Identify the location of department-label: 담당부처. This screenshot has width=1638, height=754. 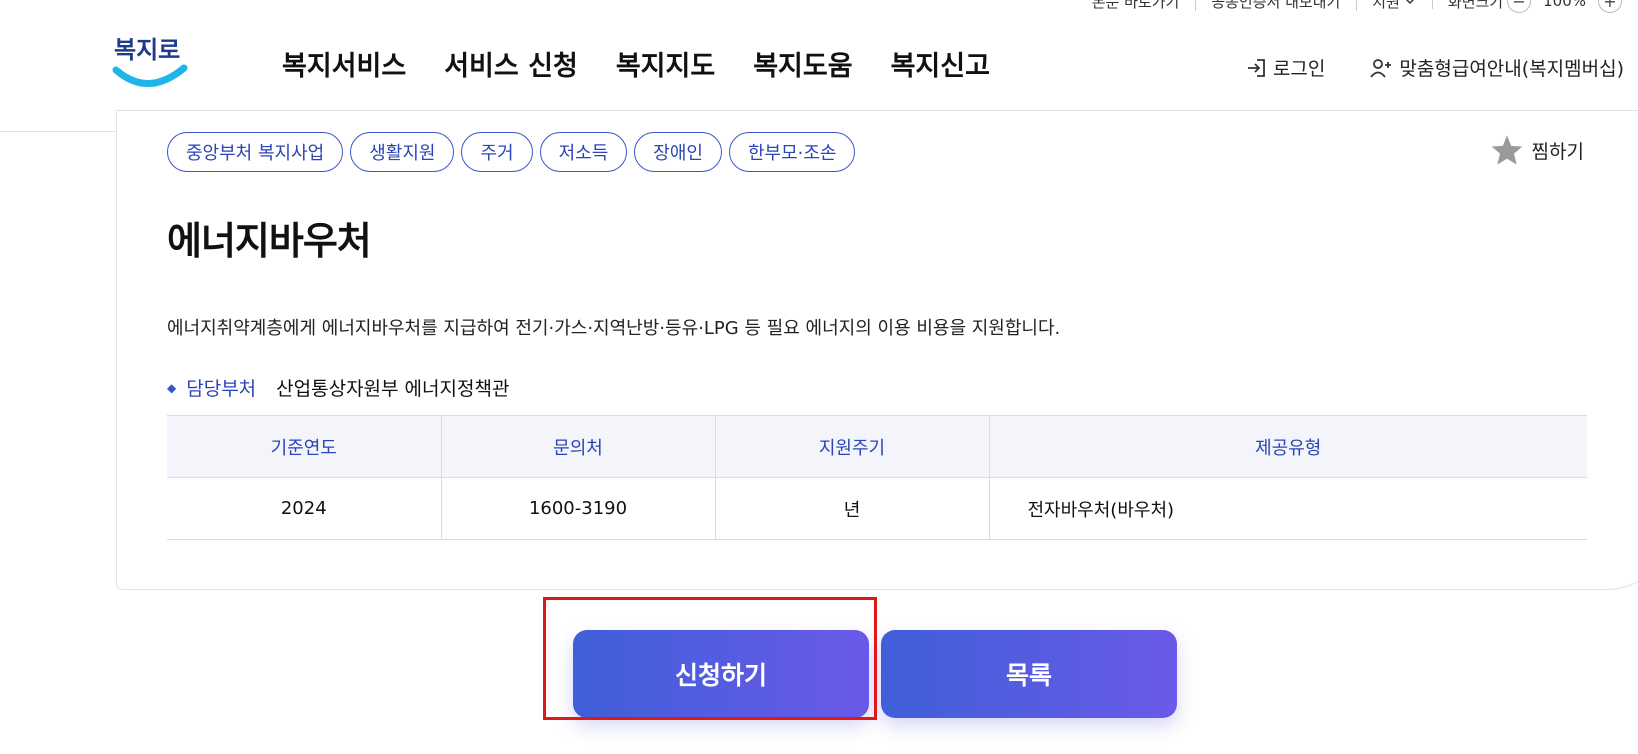
(221, 389).